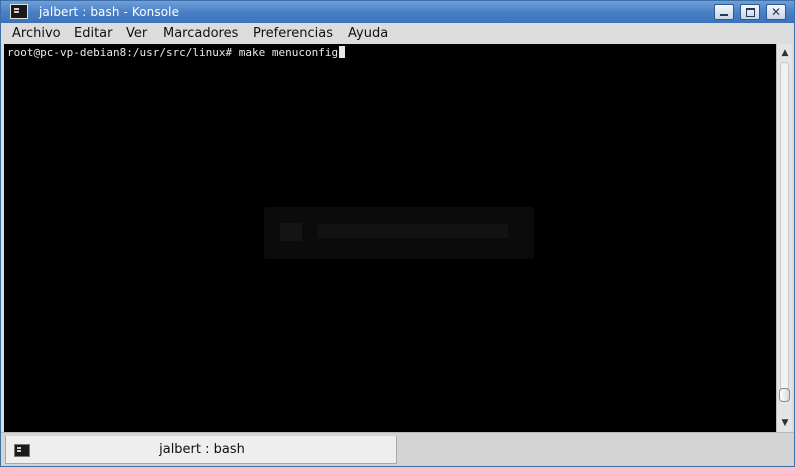  What do you see at coordinates (413, 231) in the screenshot?
I see `watermark-text-shape` at bounding box center [413, 231].